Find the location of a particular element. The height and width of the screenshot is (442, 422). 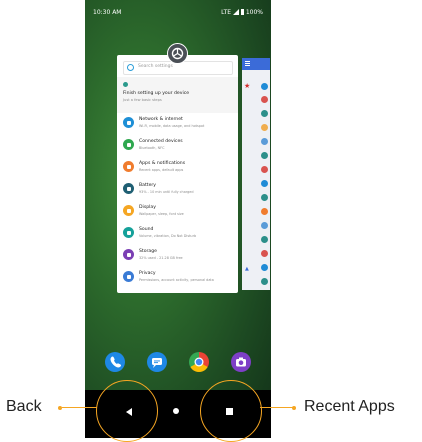

chrome-icon is located at coordinates (199, 362).